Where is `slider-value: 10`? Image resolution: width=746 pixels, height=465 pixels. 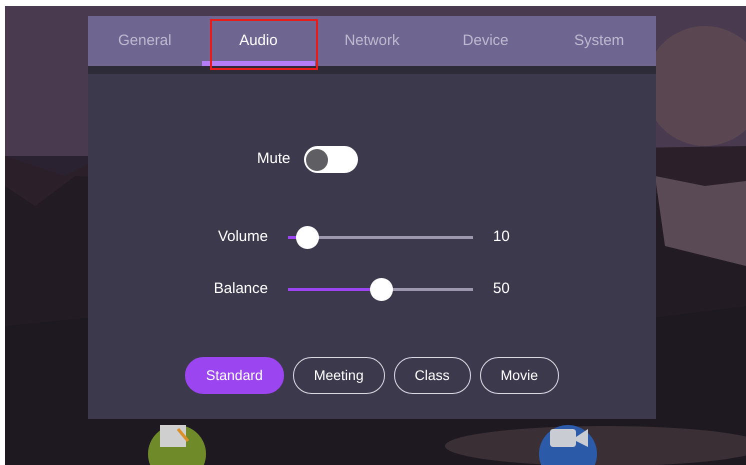 slider-value: 10 is located at coordinates (501, 236).